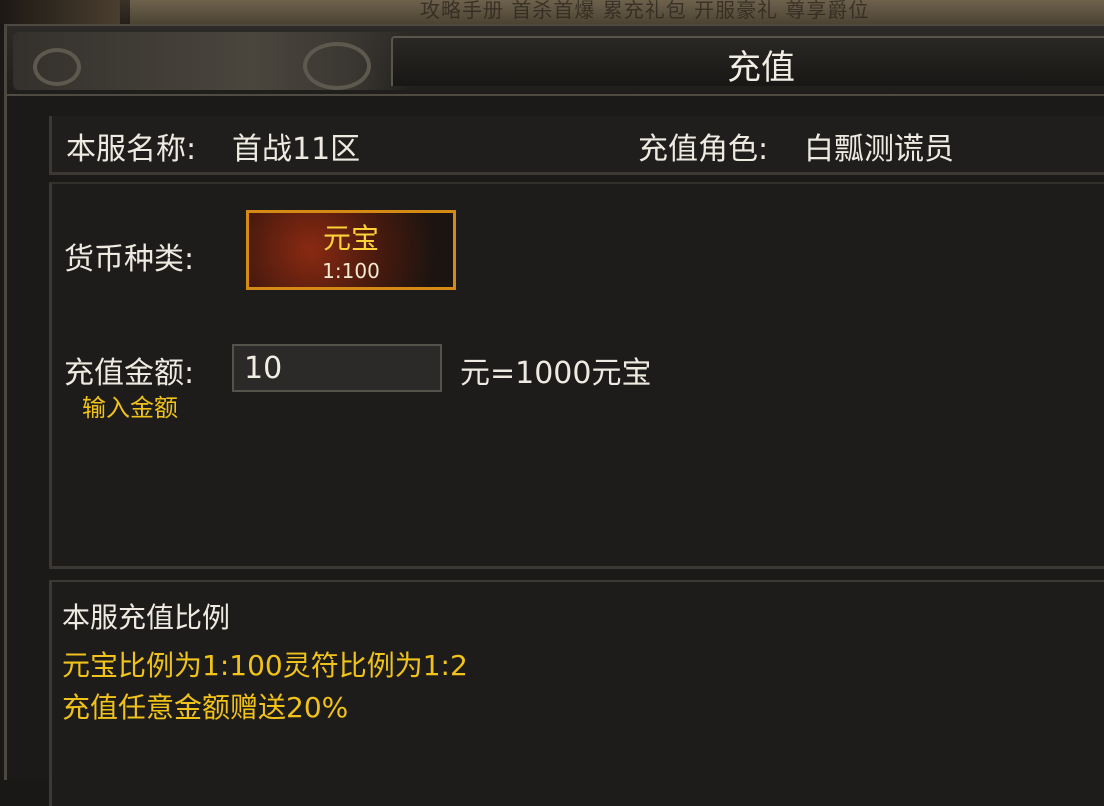  I want to click on background-top-menu: 攻略手册 首杀首爆 累充礼包 开服豪礼 尊享爵位, so click(552, 12).